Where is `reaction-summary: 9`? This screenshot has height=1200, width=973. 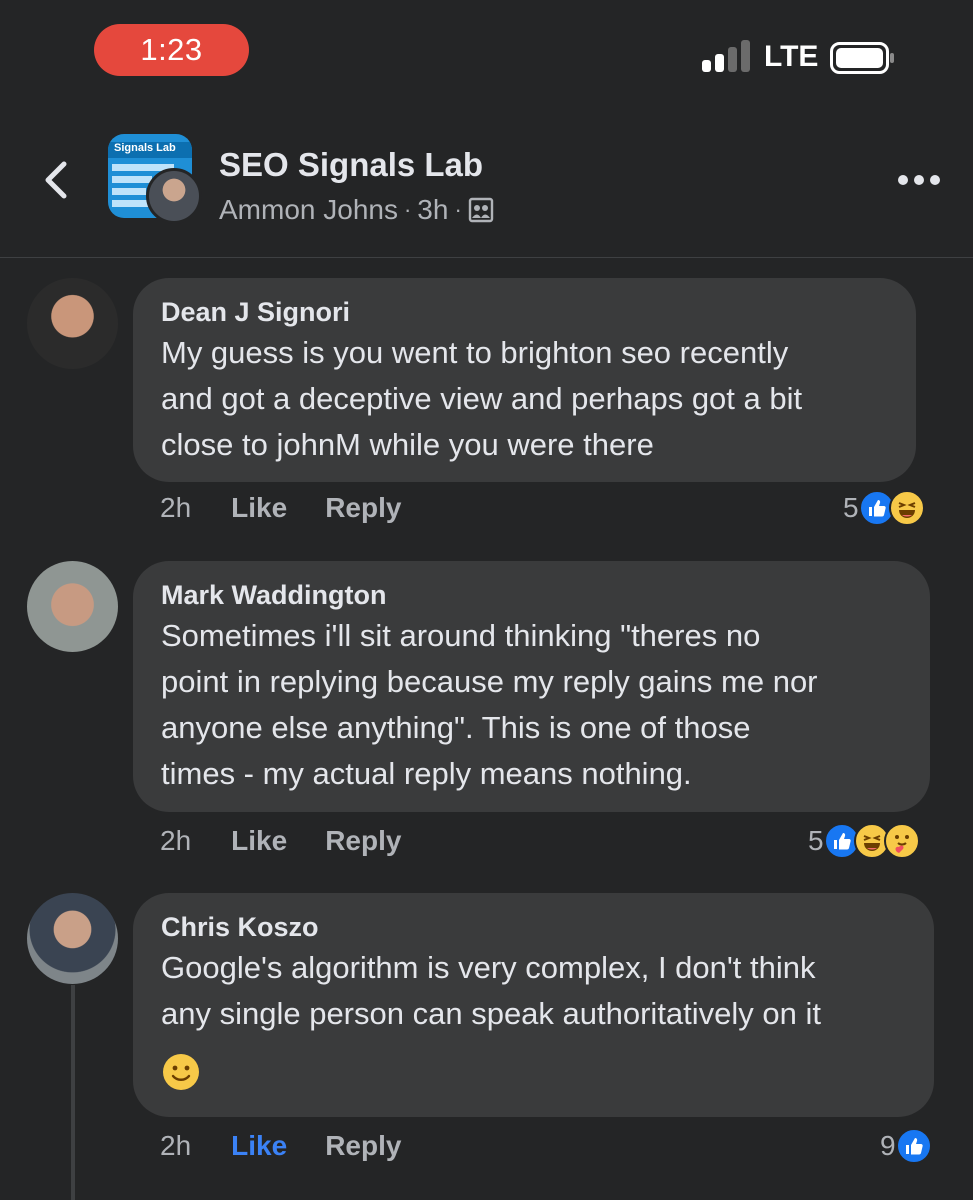 reaction-summary: 9 is located at coordinates (906, 1146).